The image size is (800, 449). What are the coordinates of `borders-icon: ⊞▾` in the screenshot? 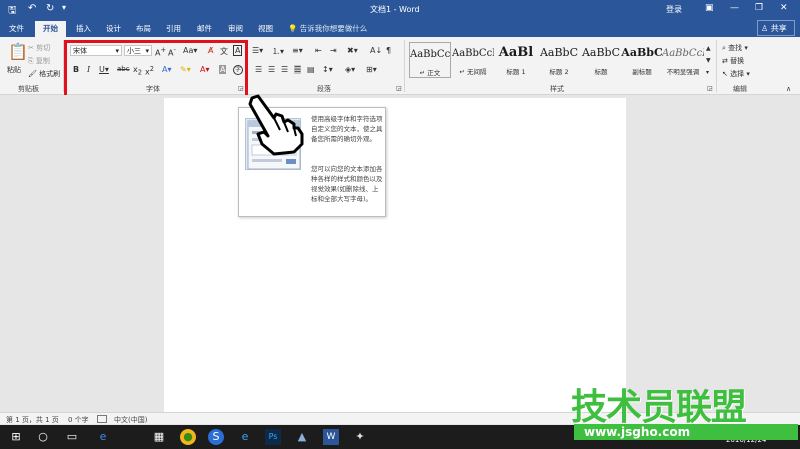 It's located at (371, 69).